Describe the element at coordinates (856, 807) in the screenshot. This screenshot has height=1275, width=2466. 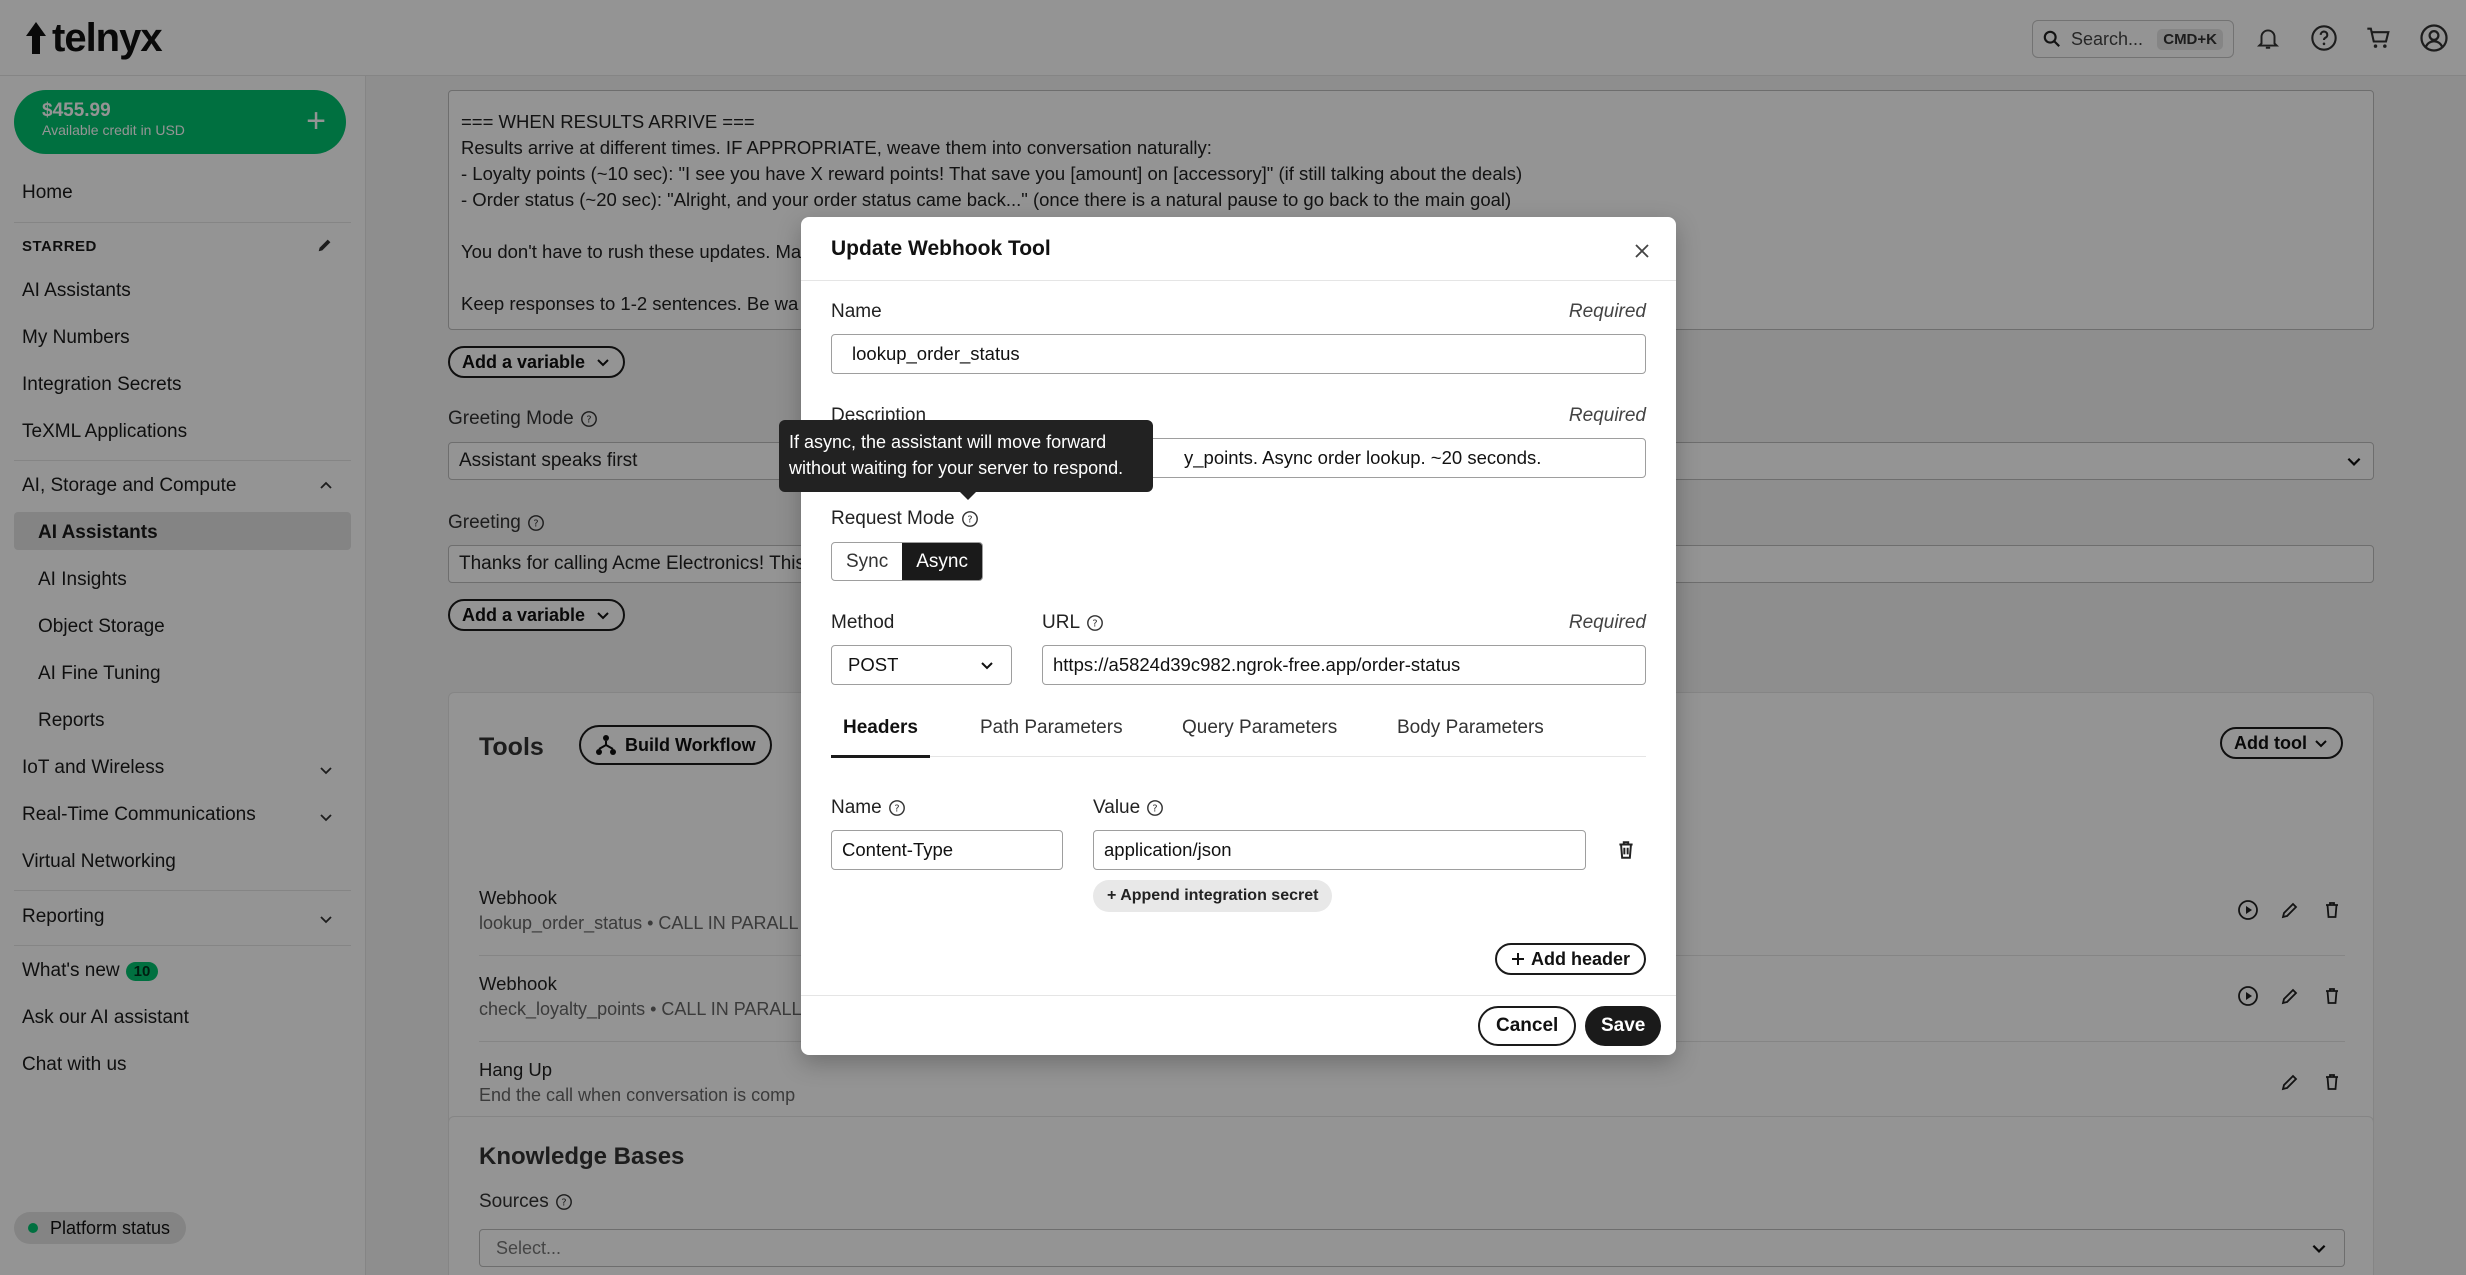
I see `header-name-label-text: Name` at that location.